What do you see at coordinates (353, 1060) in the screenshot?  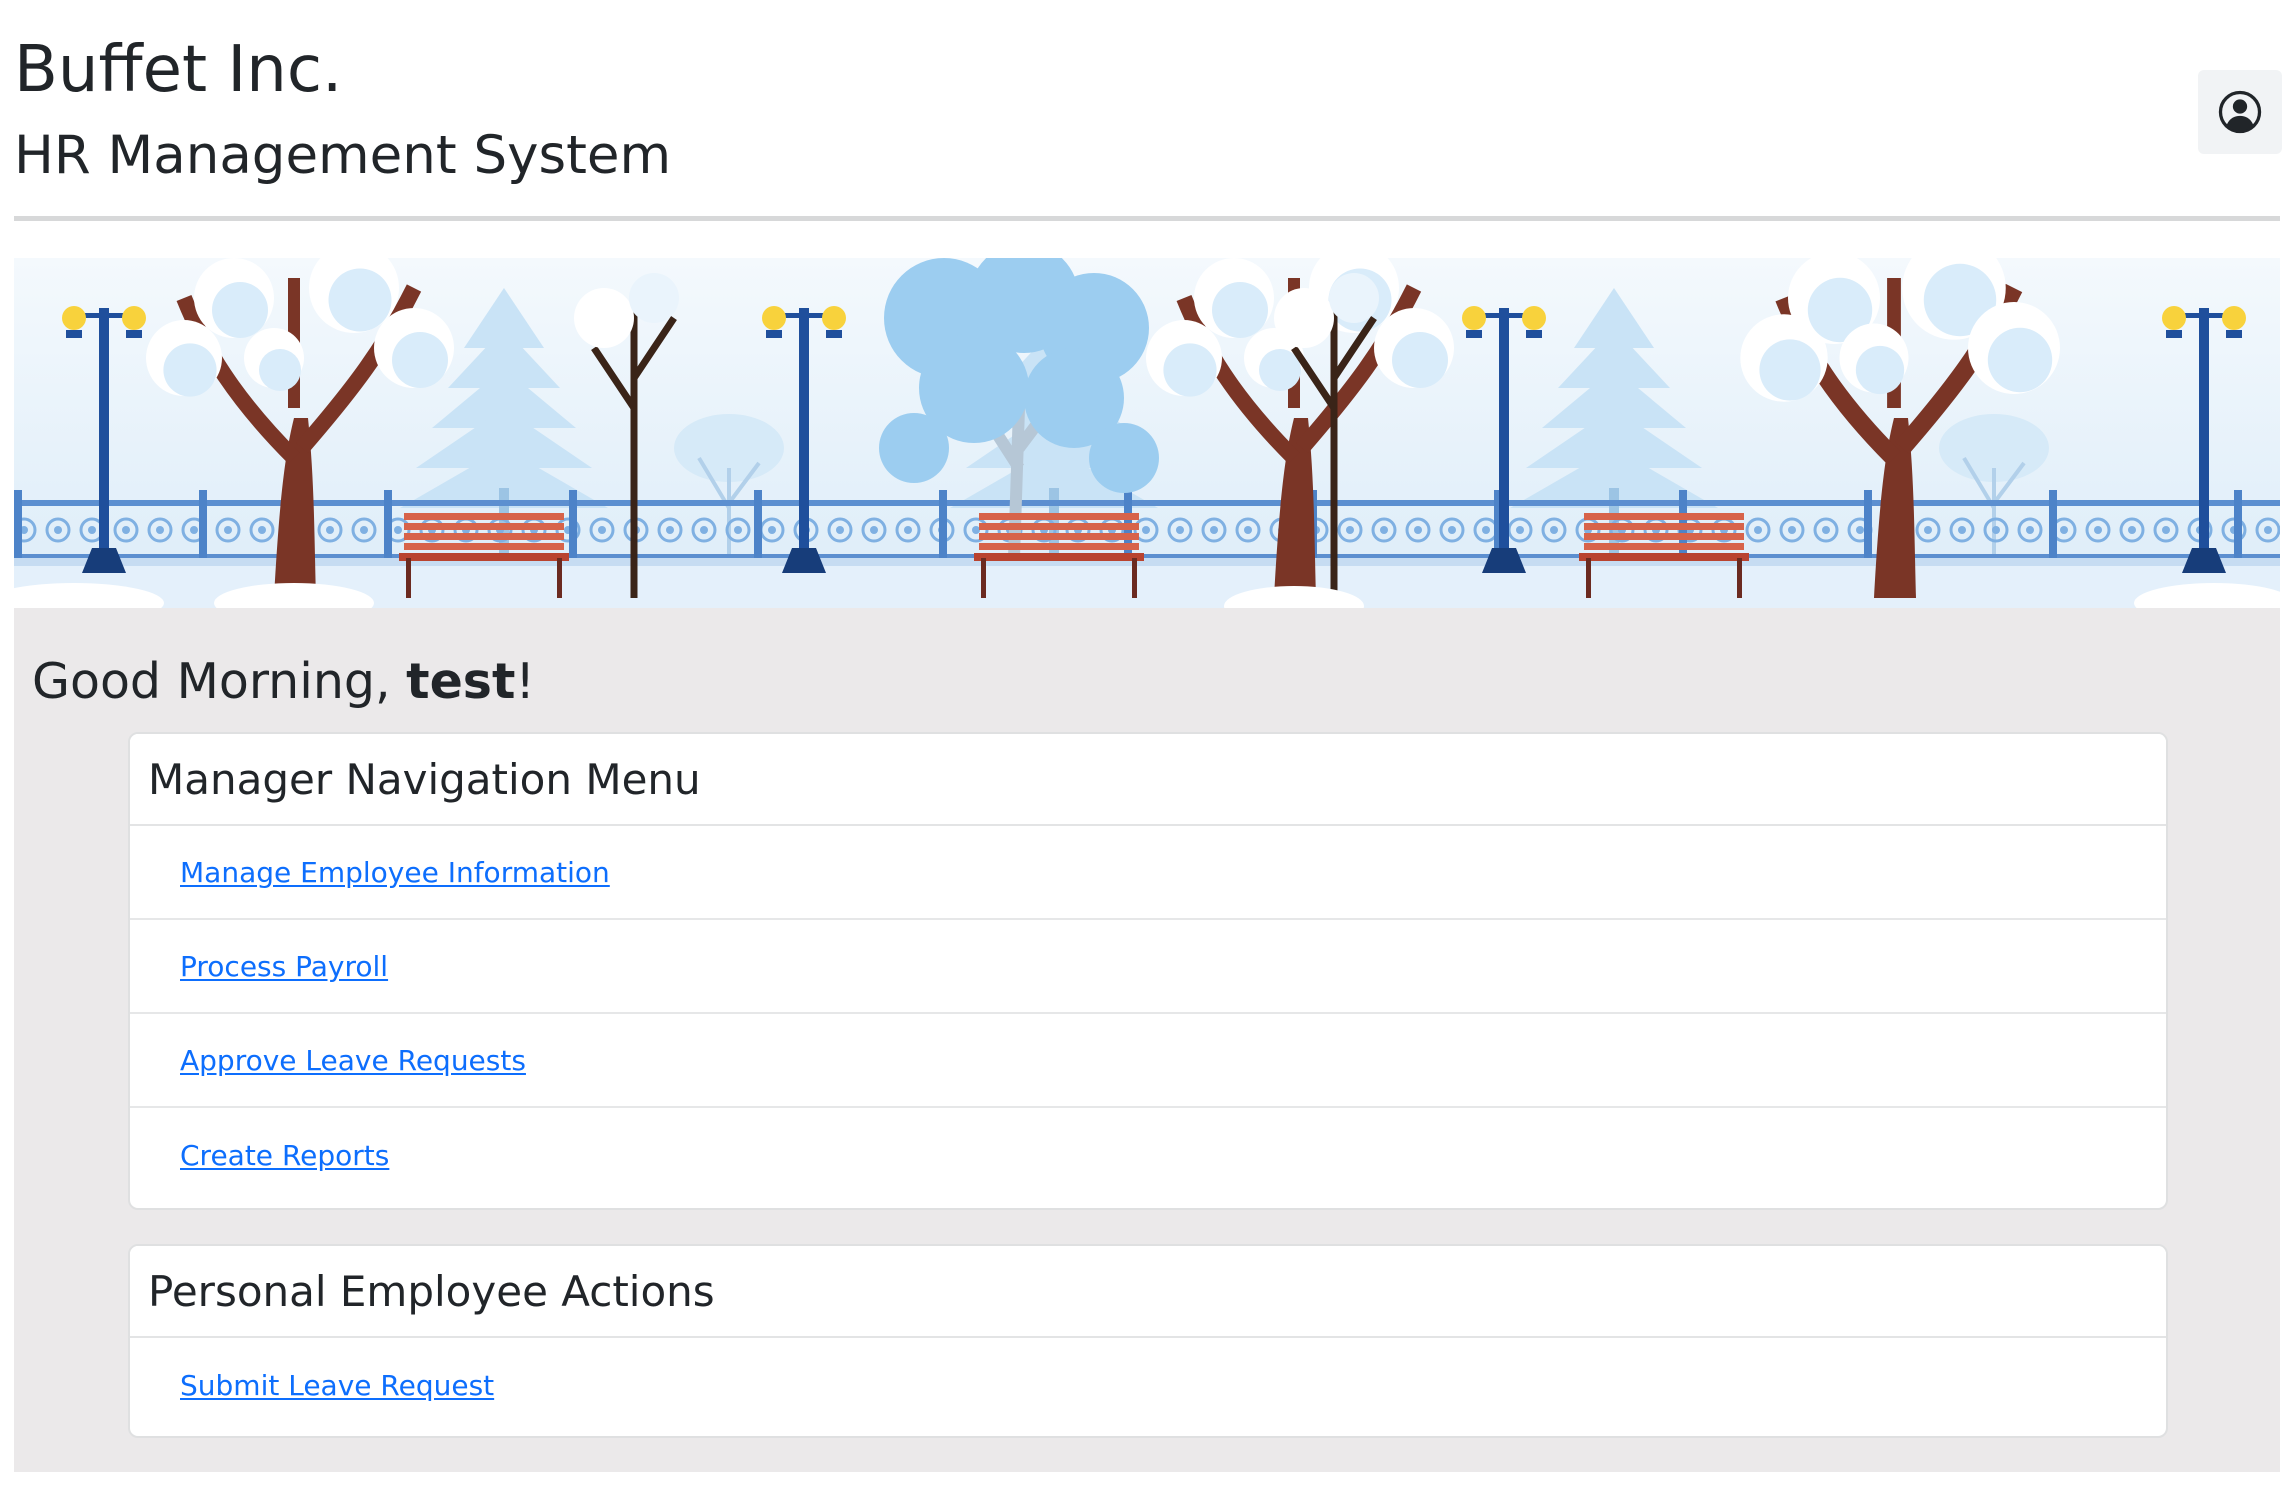 I see `approve-leave-requests-link: Approve Leave Requests` at bounding box center [353, 1060].